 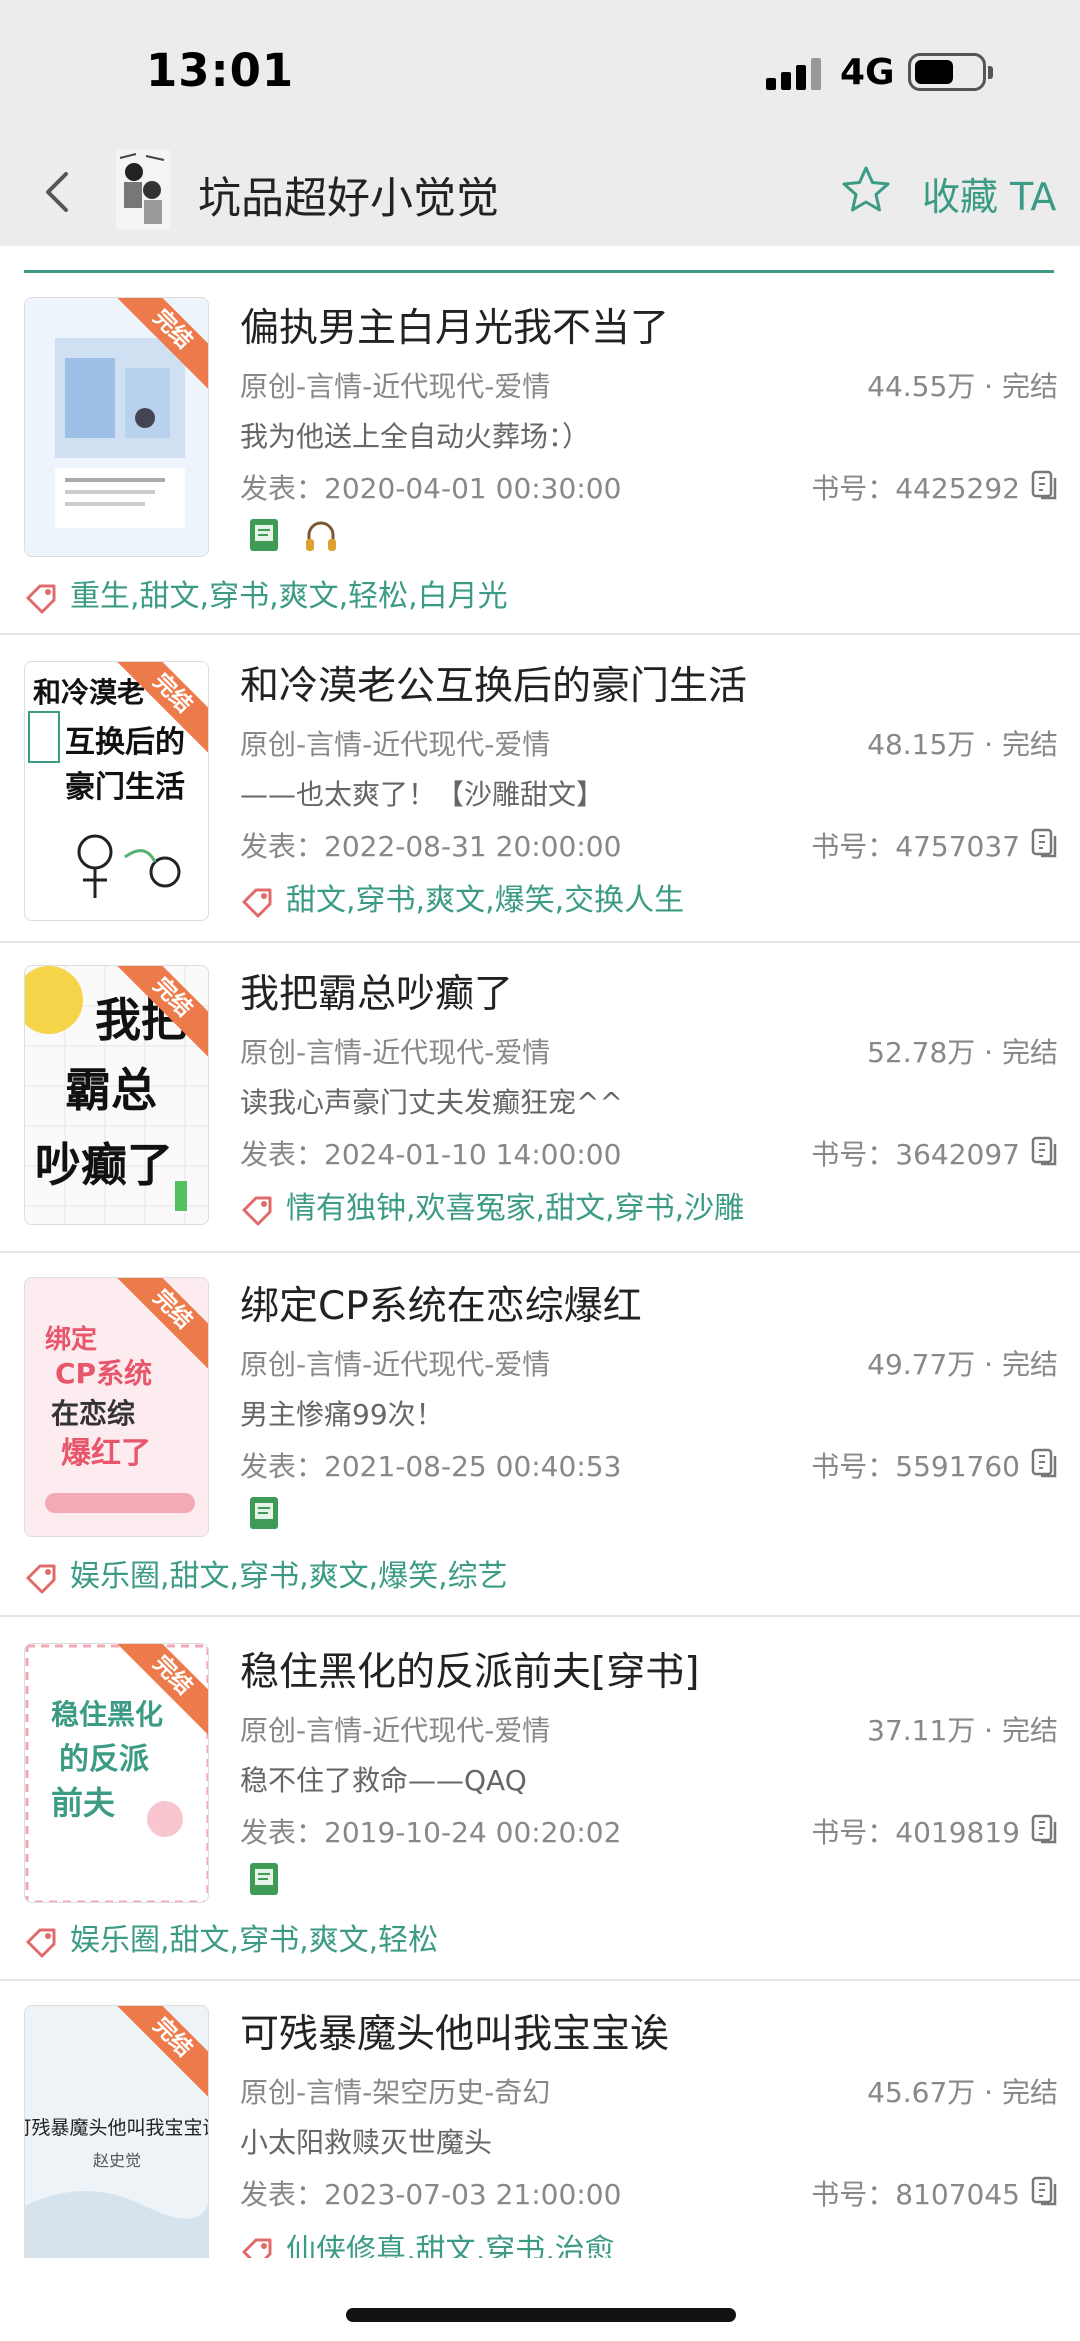 I want to click on home-indicator, so click(x=541, y=2315).